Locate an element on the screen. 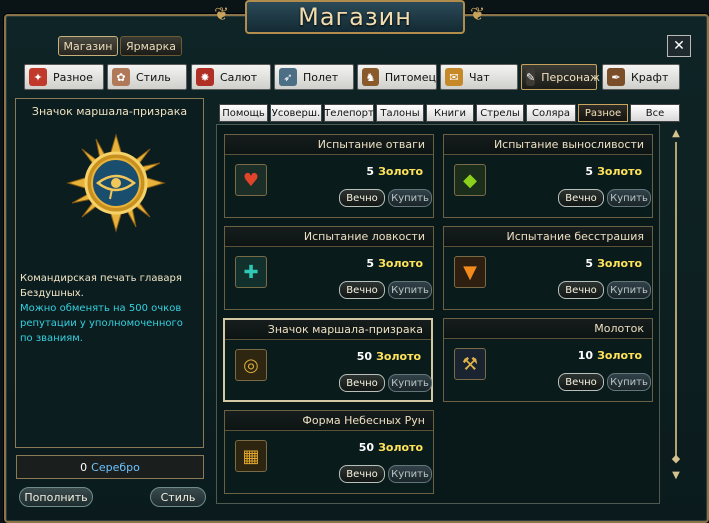 This screenshot has height=523, width=709. style-button: Стиль is located at coordinates (178, 497).